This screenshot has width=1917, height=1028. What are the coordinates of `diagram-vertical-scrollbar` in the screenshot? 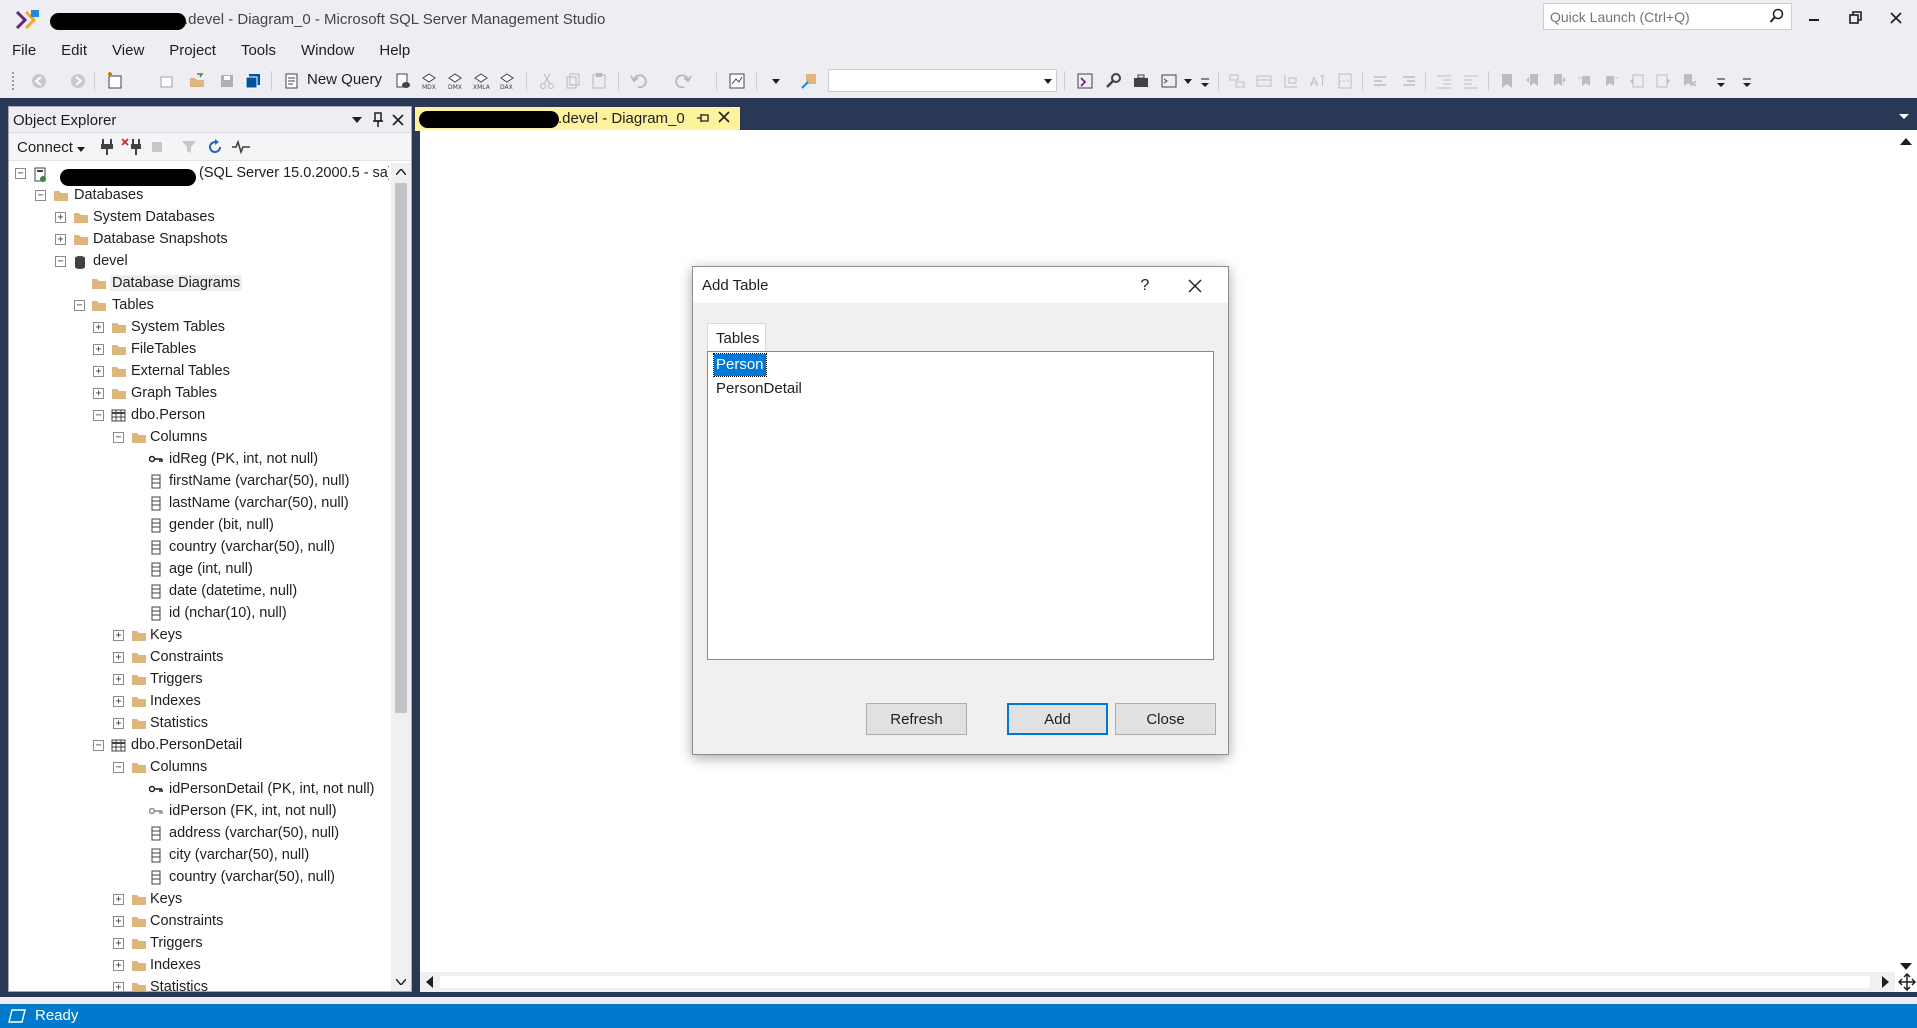 It's located at (1906, 551).